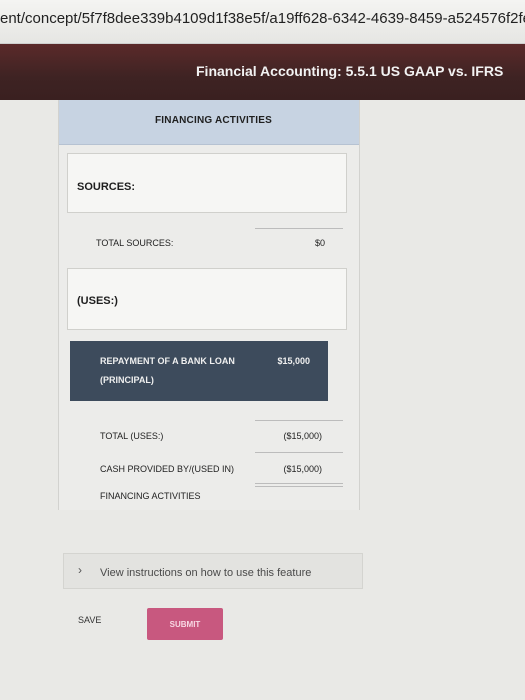  I want to click on total-uses-overline, so click(299, 420).